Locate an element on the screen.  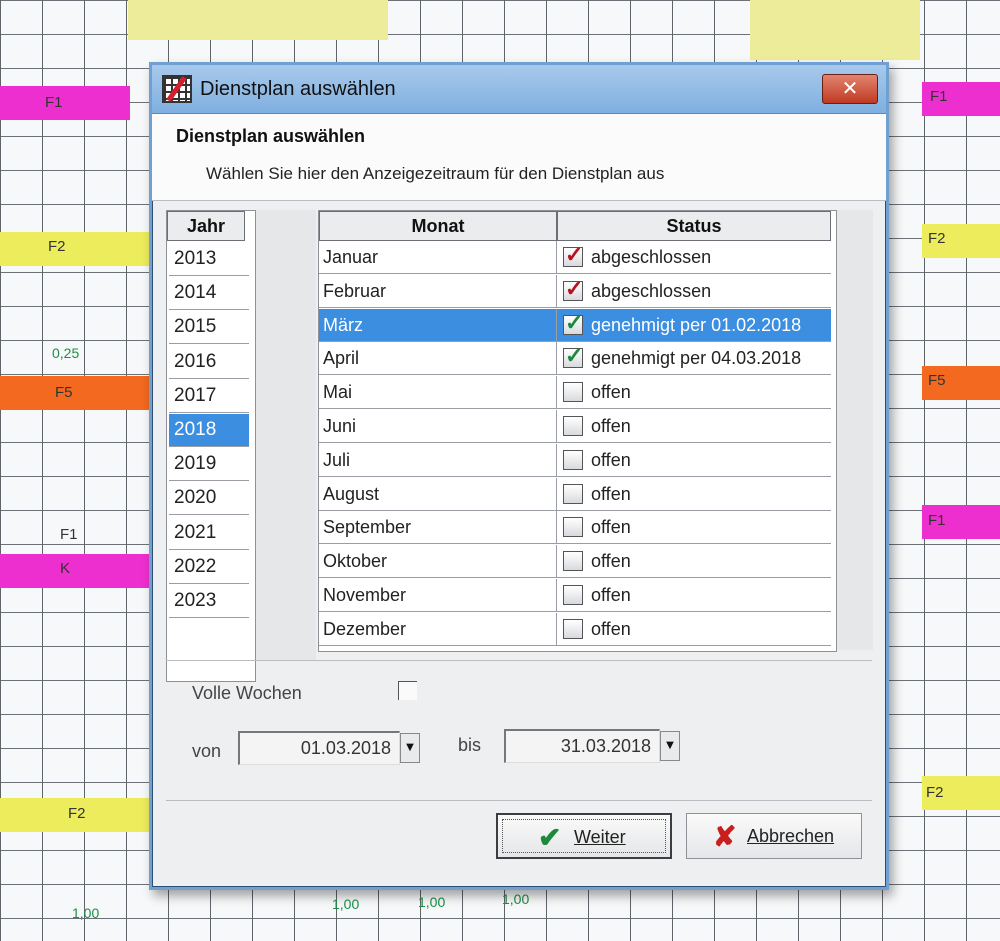
month-row: Dezember offen is located at coordinates (577, 629).